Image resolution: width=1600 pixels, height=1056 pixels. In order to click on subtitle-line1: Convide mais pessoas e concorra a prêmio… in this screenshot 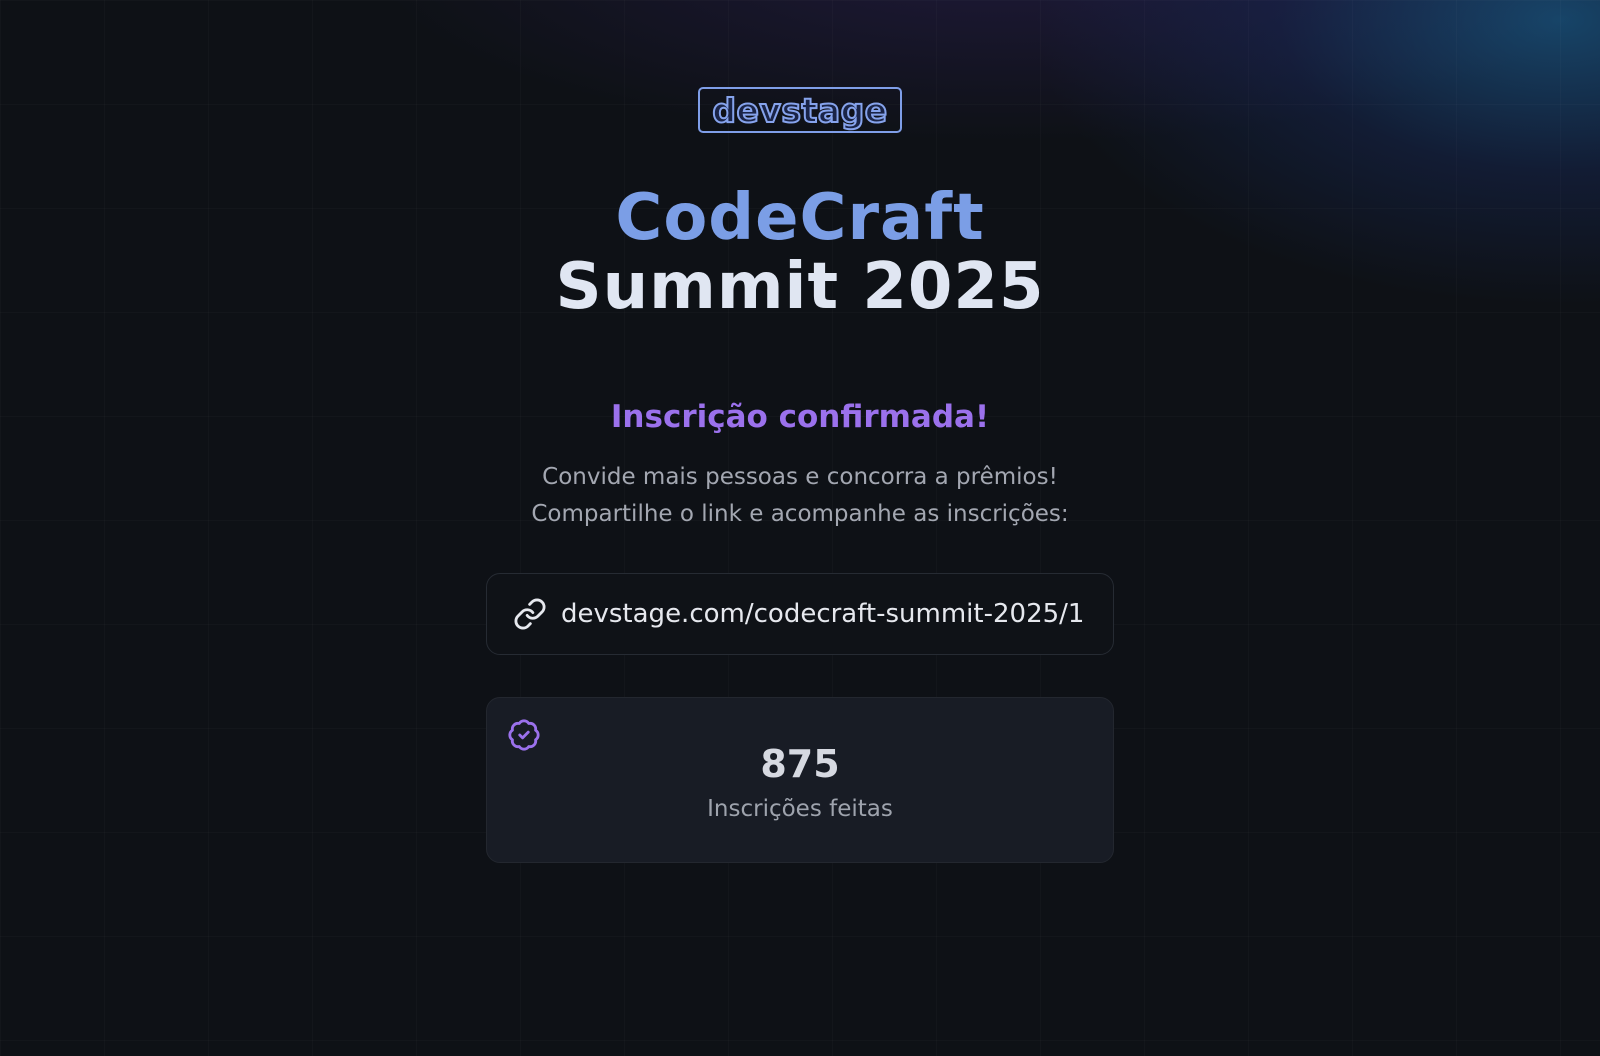, I will do `click(800, 477)`.